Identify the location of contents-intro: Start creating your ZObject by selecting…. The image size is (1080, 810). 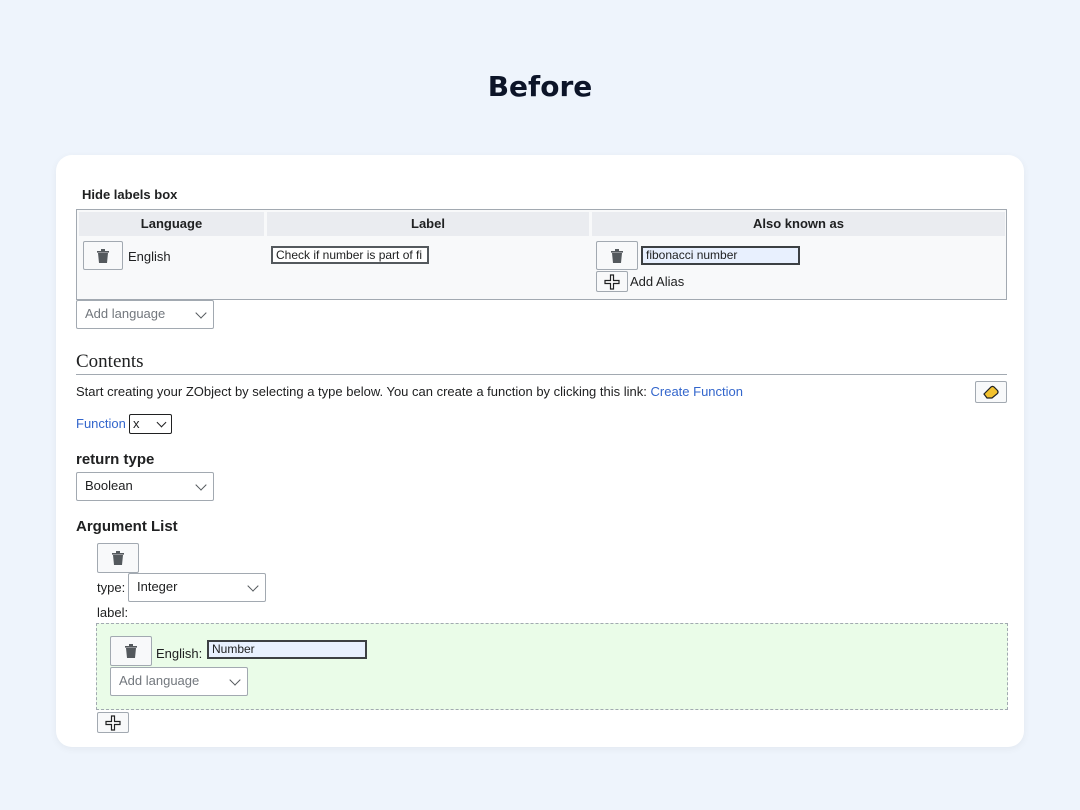
(409, 391).